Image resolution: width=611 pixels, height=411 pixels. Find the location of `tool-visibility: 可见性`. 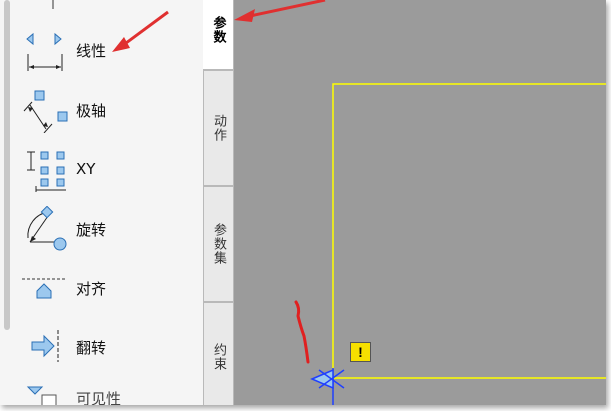

tool-visibility: 可见性 is located at coordinates (108, 388).